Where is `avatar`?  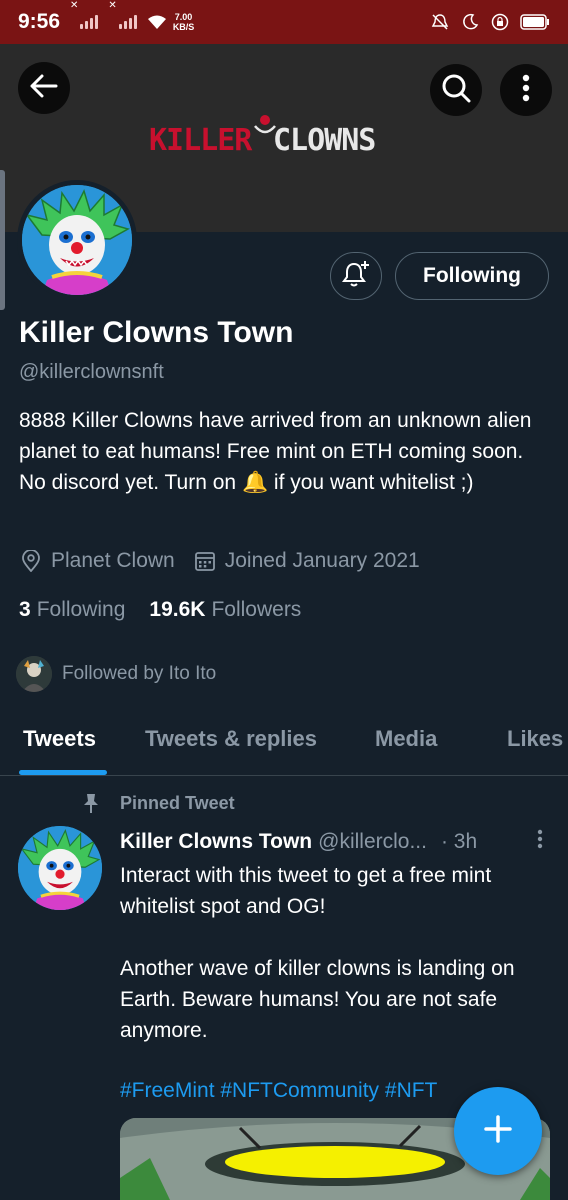 avatar is located at coordinates (77, 240).